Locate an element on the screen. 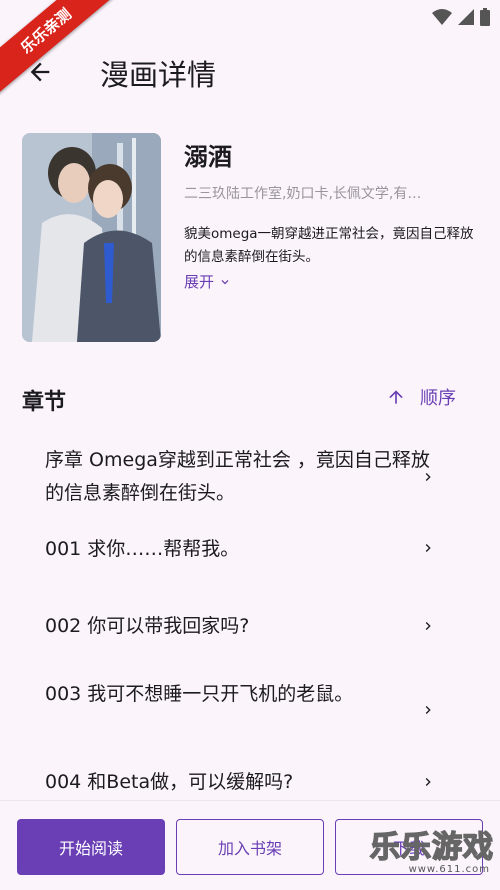  arrow-left-icon is located at coordinates (40, 72).